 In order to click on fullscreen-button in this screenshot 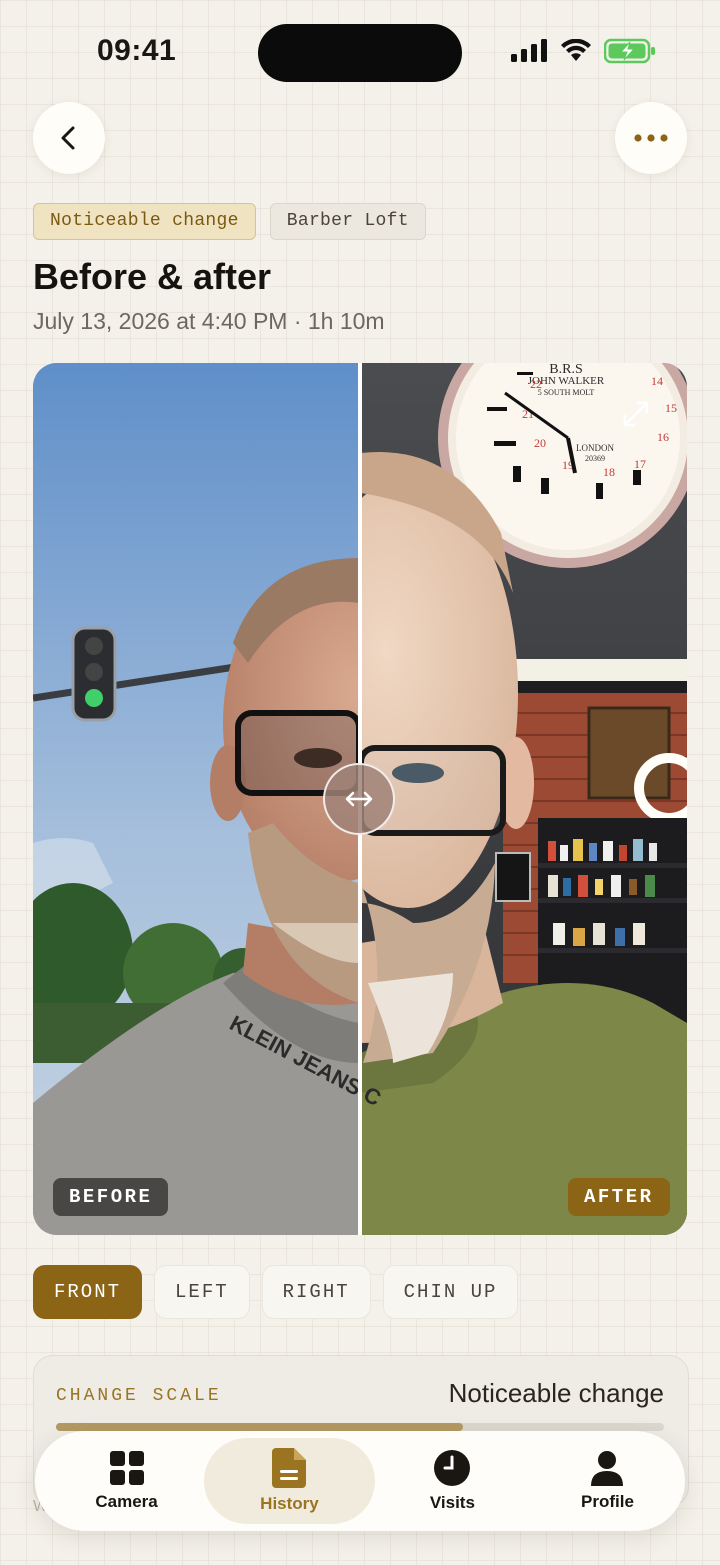, I will do `click(636, 414)`.